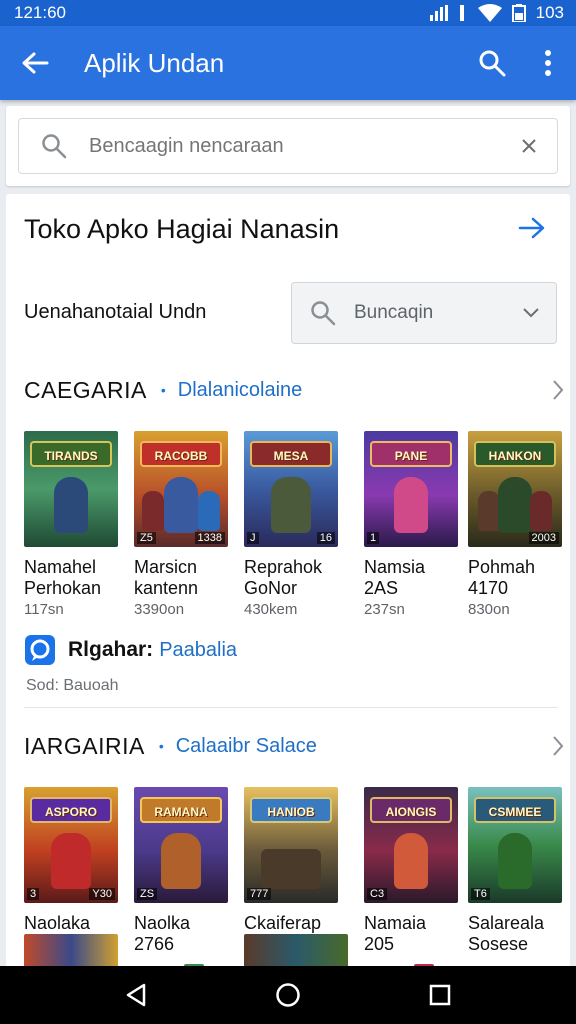  Describe the element at coordinates (198, 650) in the screenshot. I see `promo-link: Paabalia` at that location.